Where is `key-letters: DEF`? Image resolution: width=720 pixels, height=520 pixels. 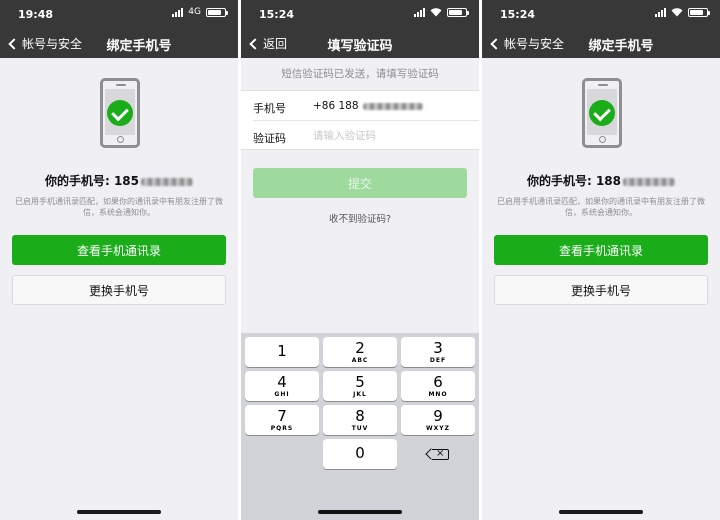 key-letters: DEF is located at coordinates (438, 360).